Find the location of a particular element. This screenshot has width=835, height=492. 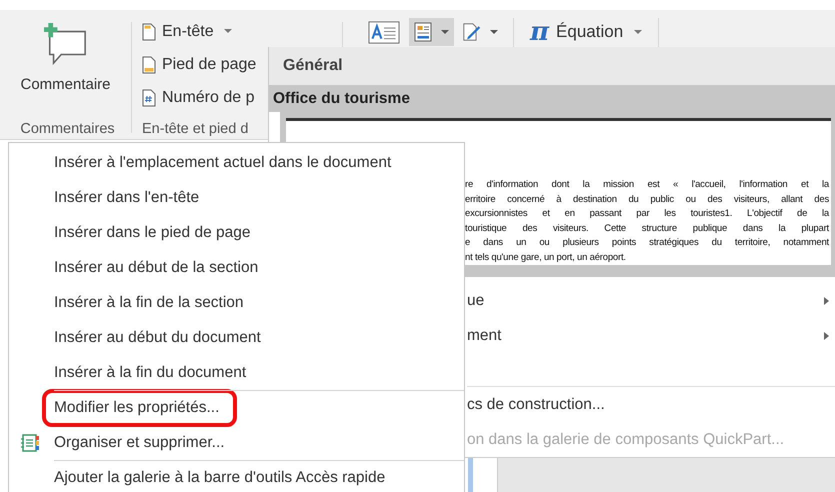

context-menu-item: Insérer à la fin de la section is located at coordinates (149, 303).